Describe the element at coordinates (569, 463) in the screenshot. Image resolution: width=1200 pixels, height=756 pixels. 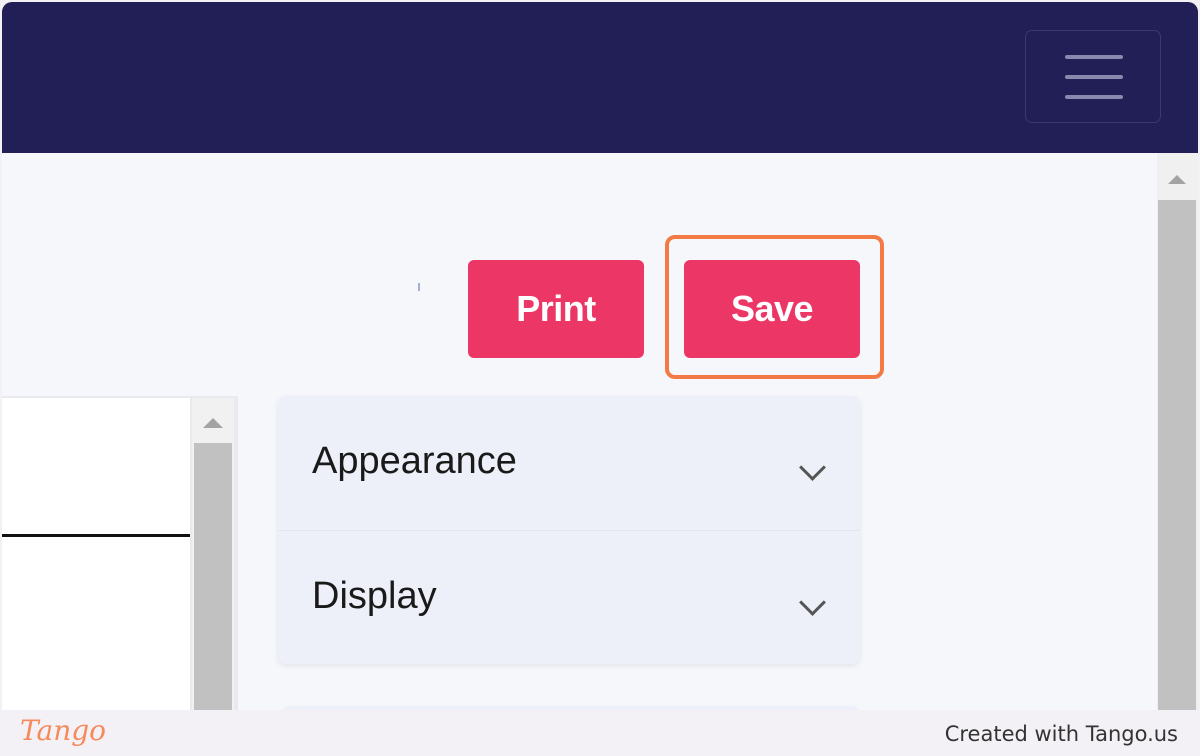
I see `accordion-item-appearance: Appearance` at that location.